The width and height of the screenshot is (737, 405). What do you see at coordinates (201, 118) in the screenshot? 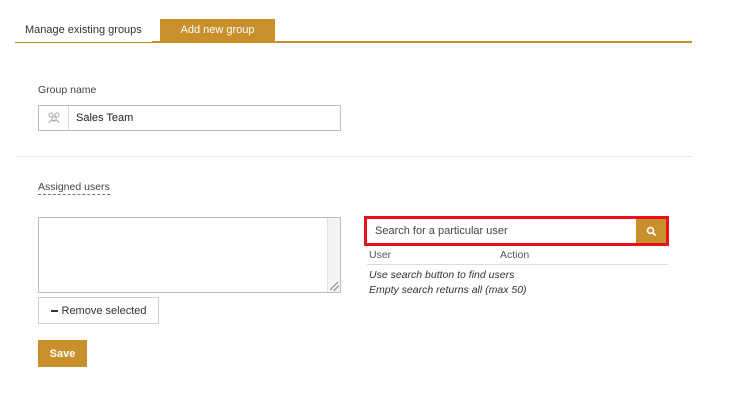
I see `group-name-input` at bounding box center [201, 118].